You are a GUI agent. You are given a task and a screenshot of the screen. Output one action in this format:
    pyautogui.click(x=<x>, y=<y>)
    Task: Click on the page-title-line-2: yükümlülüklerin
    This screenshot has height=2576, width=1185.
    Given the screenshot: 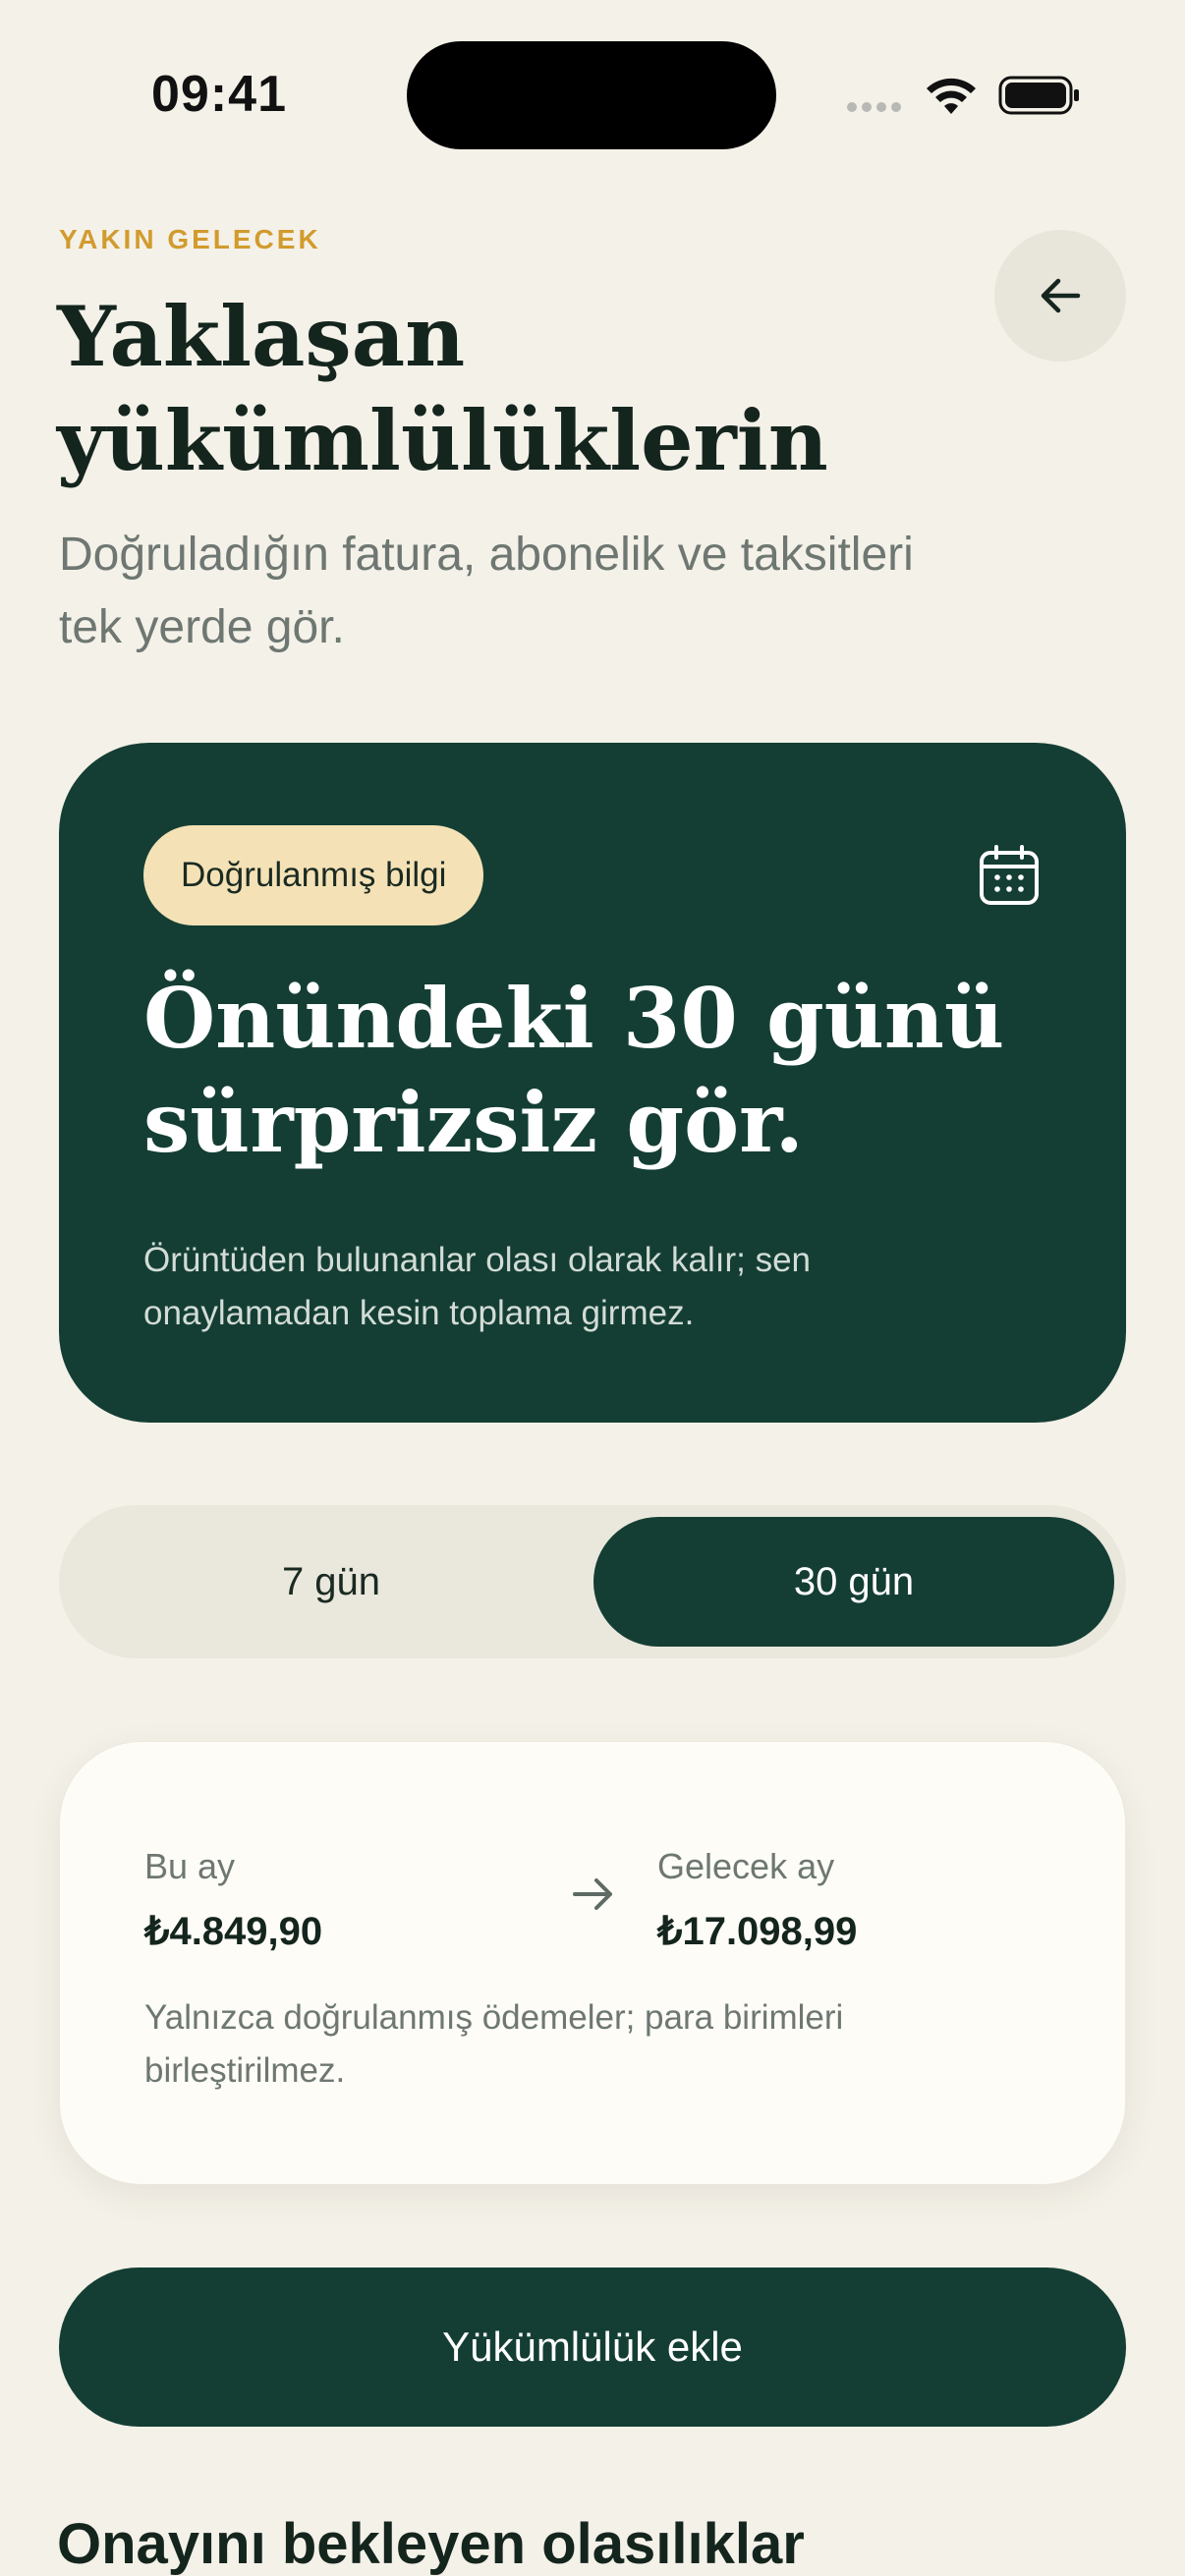 What is the action you would take?
    pyautogui.click(x=443, y=440)
    